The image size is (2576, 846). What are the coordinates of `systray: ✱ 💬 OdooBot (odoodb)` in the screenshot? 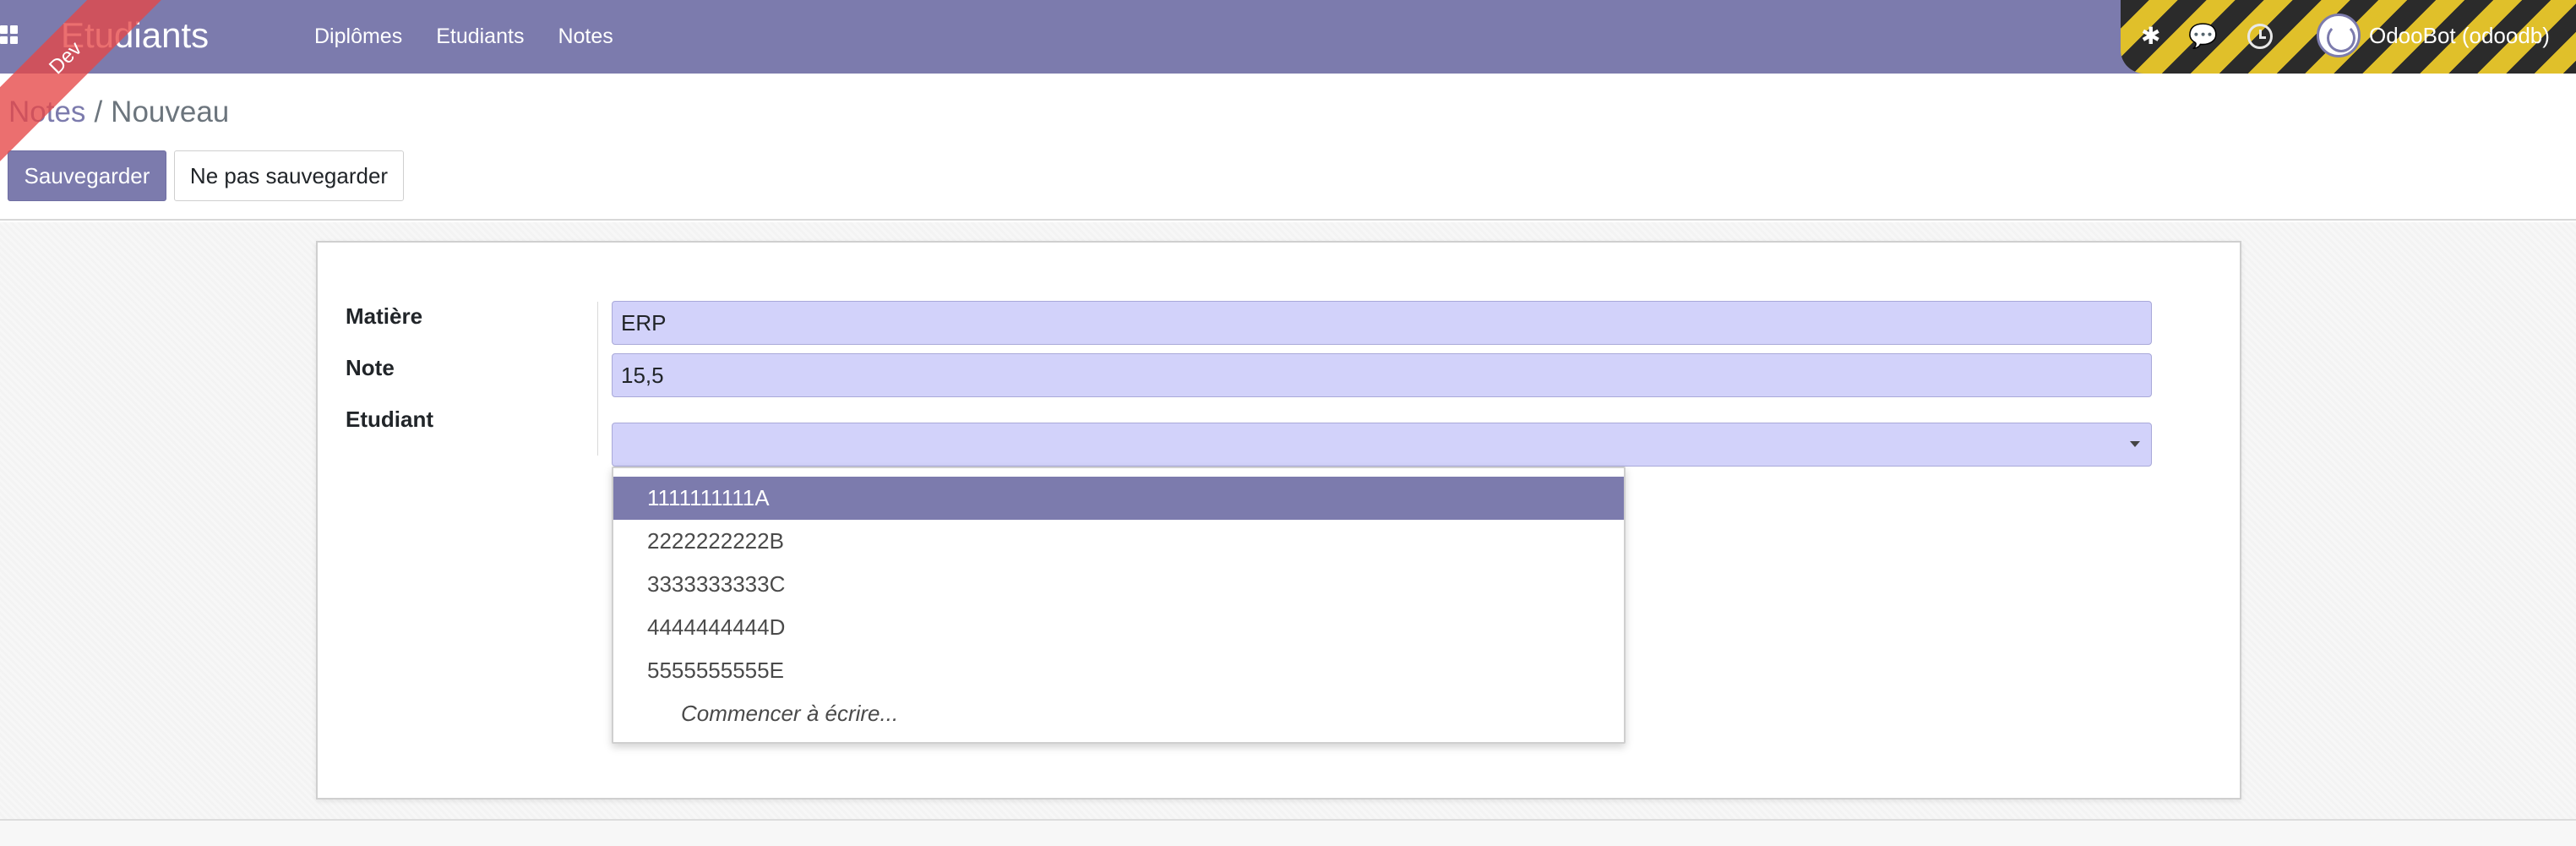 It's located at (2348, 37).